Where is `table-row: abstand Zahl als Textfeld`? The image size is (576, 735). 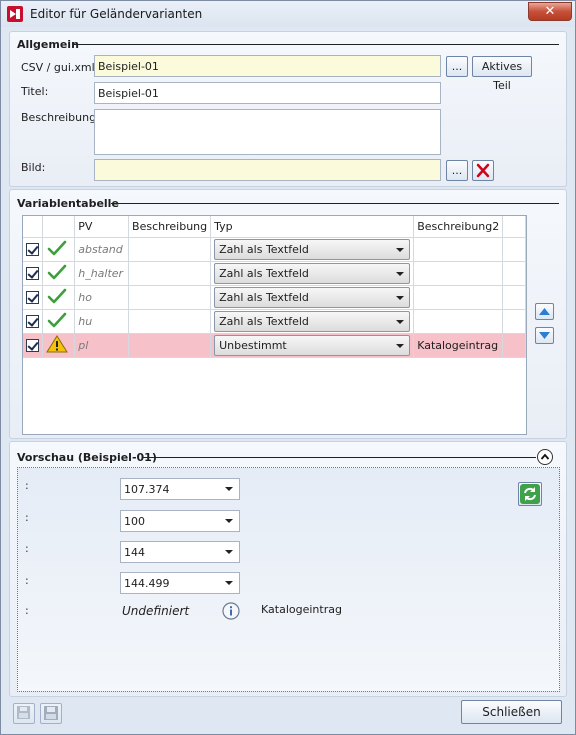 table-row: abstand Zahl als Textfeld is located at coordinates (274, 249).